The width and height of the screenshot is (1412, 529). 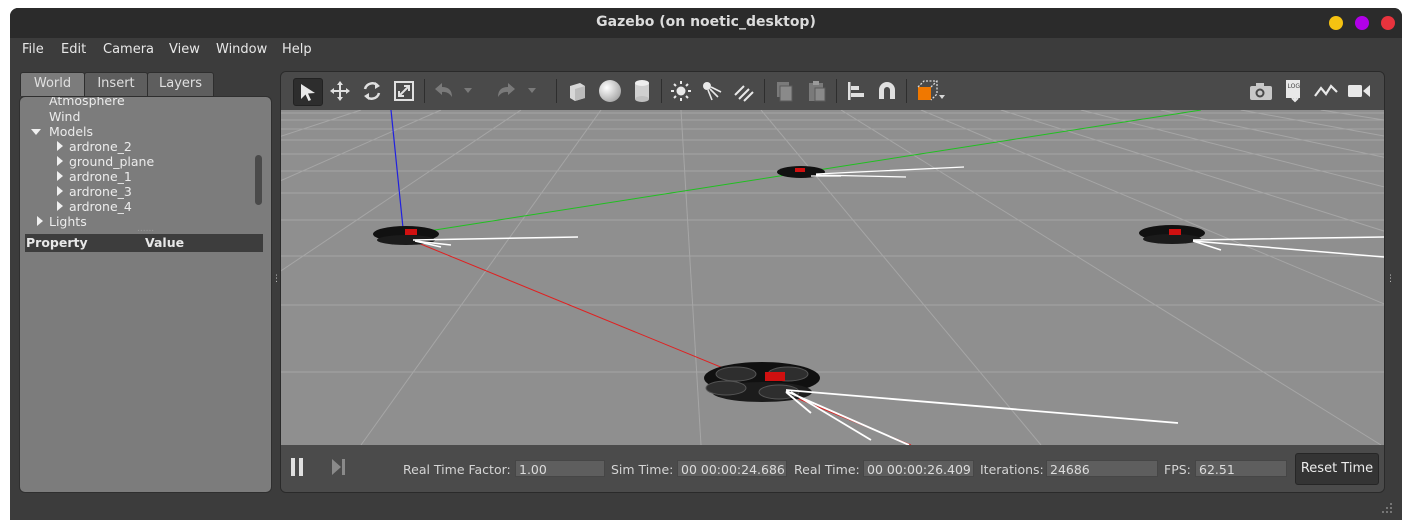 What do you see at coordinates (856, 91) in the screenshot?
I see `align-icon` at bounding box center [856, 91].